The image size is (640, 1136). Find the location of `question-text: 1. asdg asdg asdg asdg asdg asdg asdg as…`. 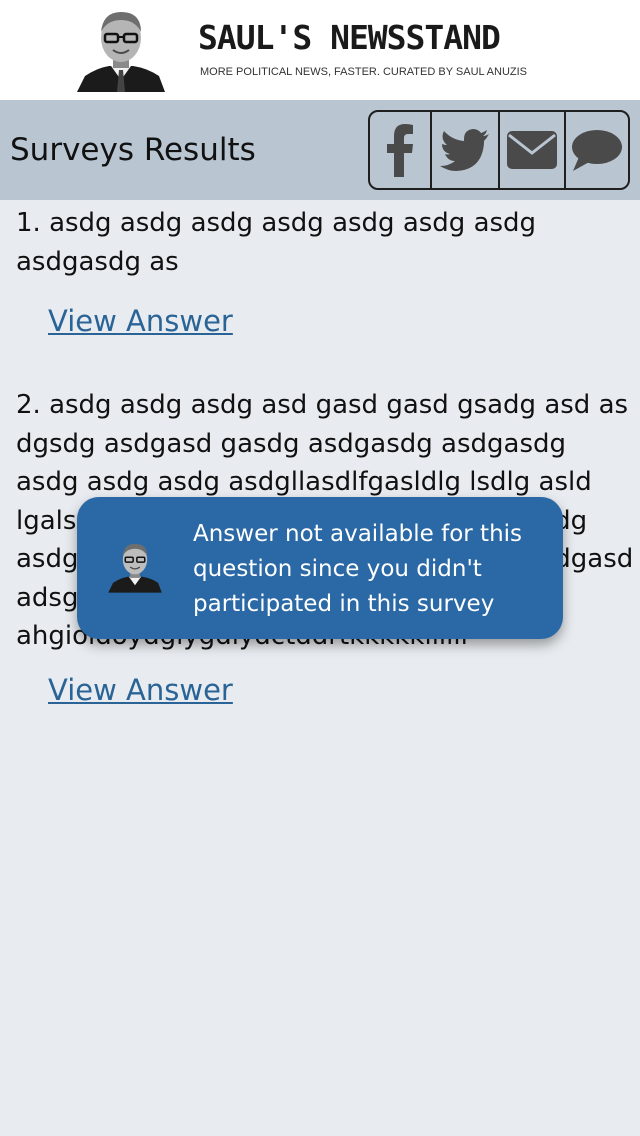

question-text: 1. asdg asdg asdg asdg asdg asdg asdg as… is located at coordinates (276, 242).